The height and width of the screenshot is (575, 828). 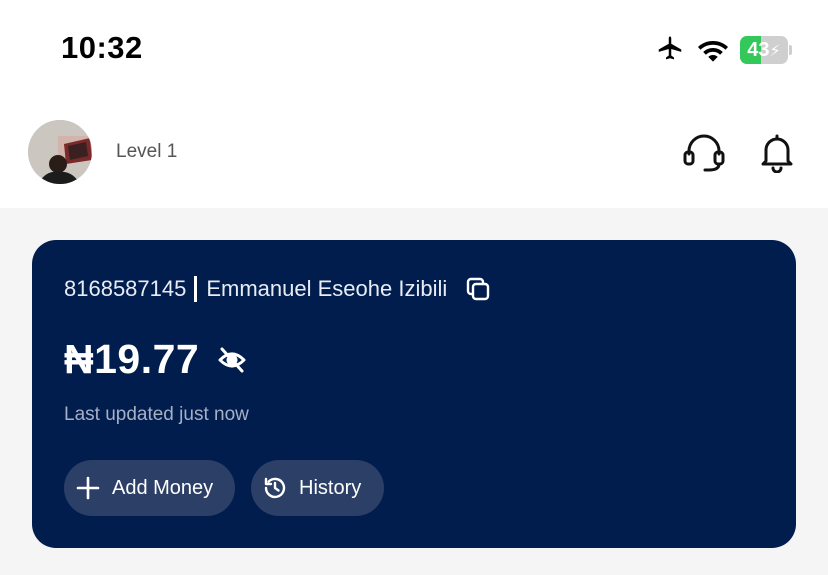 What do you see at coordinates (125, 288) in the screenshot?
I see `account-number: 8168587145` at bounding box center [125, 288].